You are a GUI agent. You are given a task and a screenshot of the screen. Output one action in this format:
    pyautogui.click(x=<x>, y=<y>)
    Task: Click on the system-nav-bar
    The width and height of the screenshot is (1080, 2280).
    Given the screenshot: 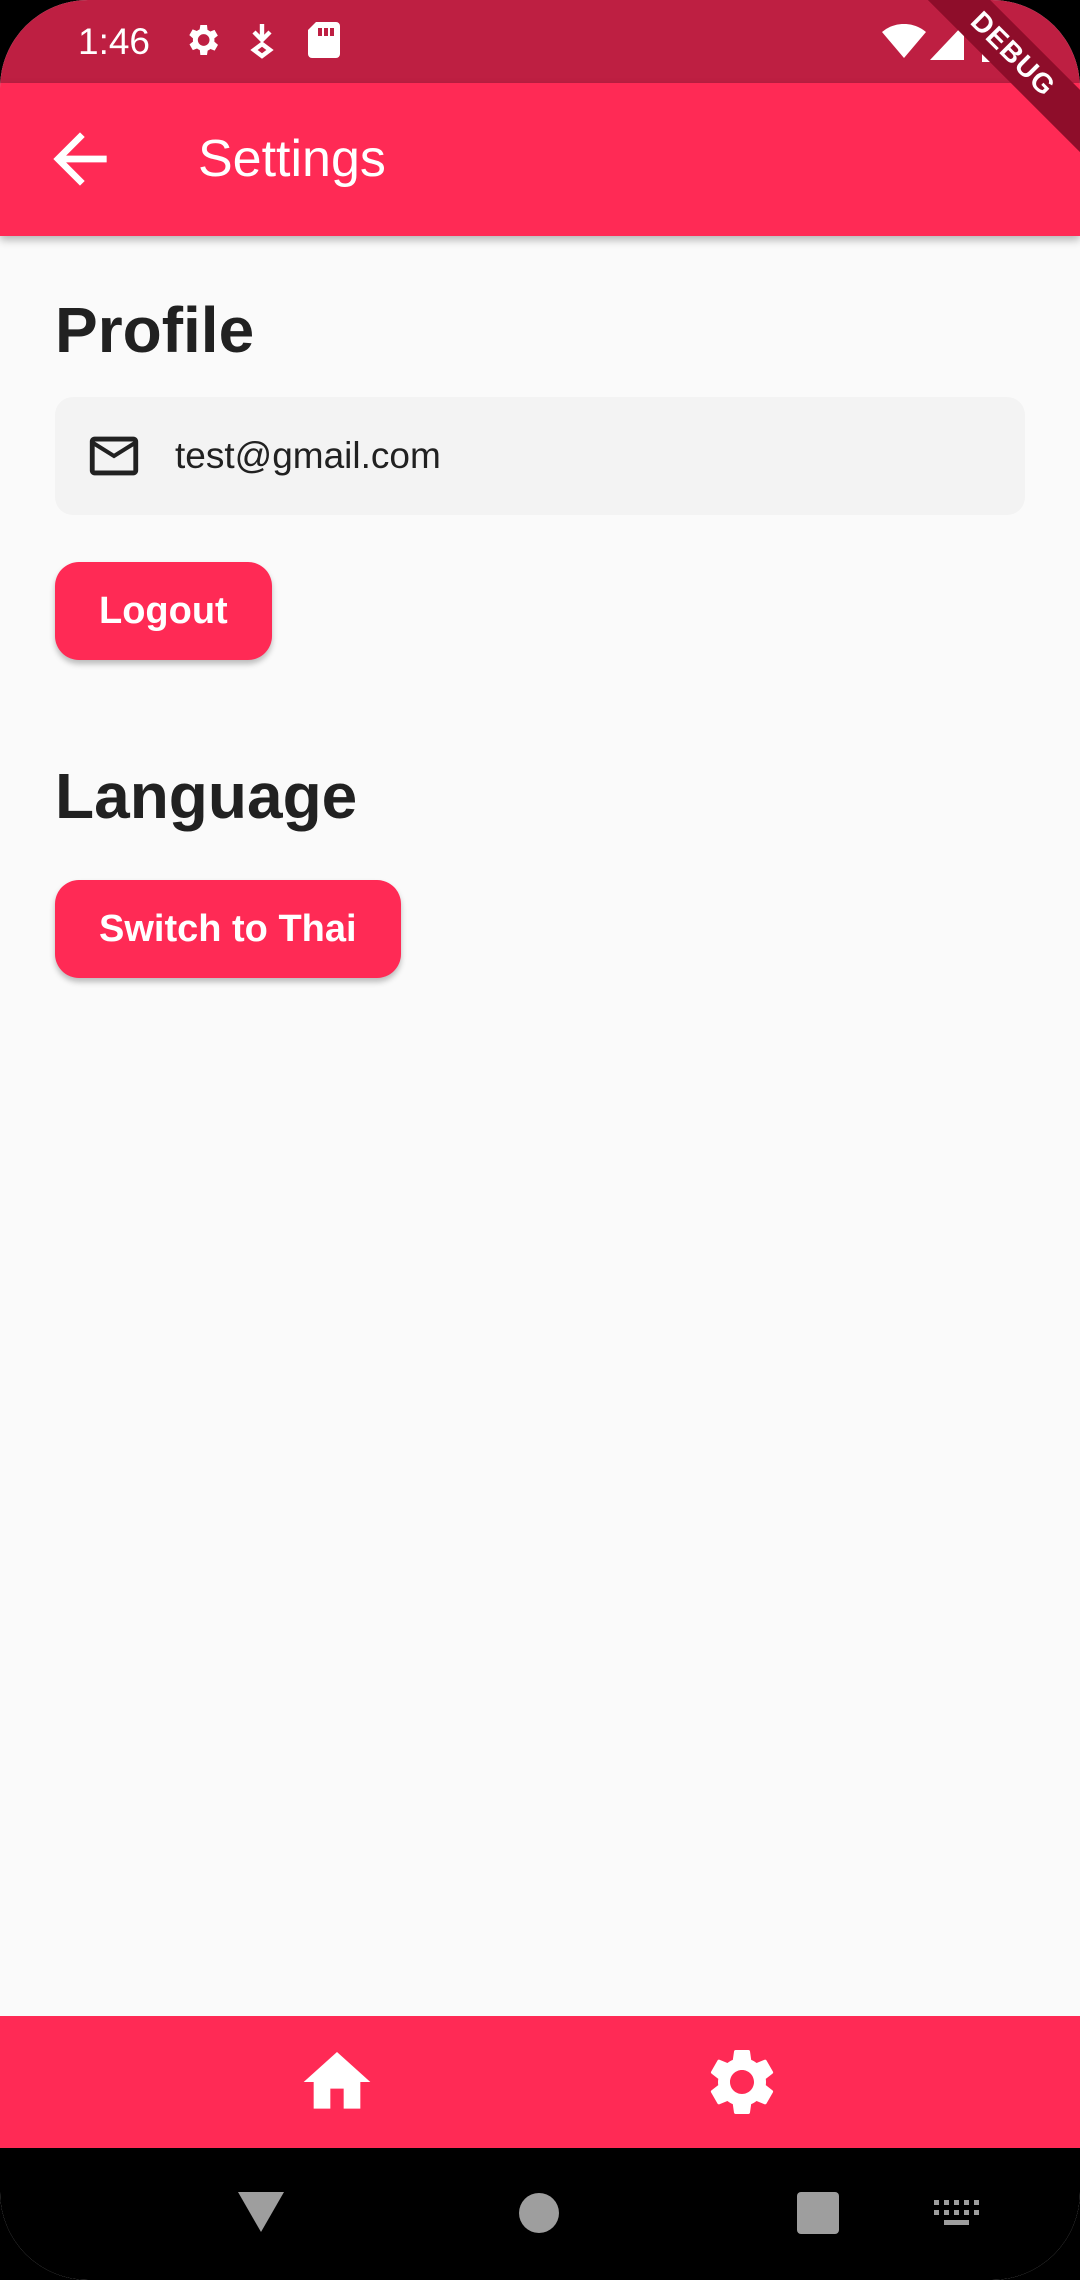 What is the action you would take?
    pyautogui.click(x=540, y=2214)
    